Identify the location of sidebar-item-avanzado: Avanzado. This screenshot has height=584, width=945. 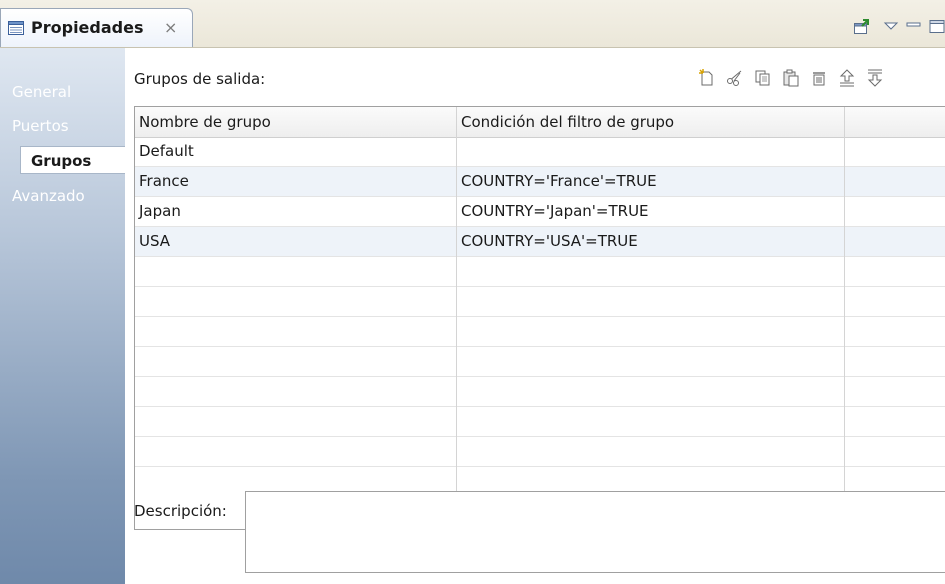
(62, 196).